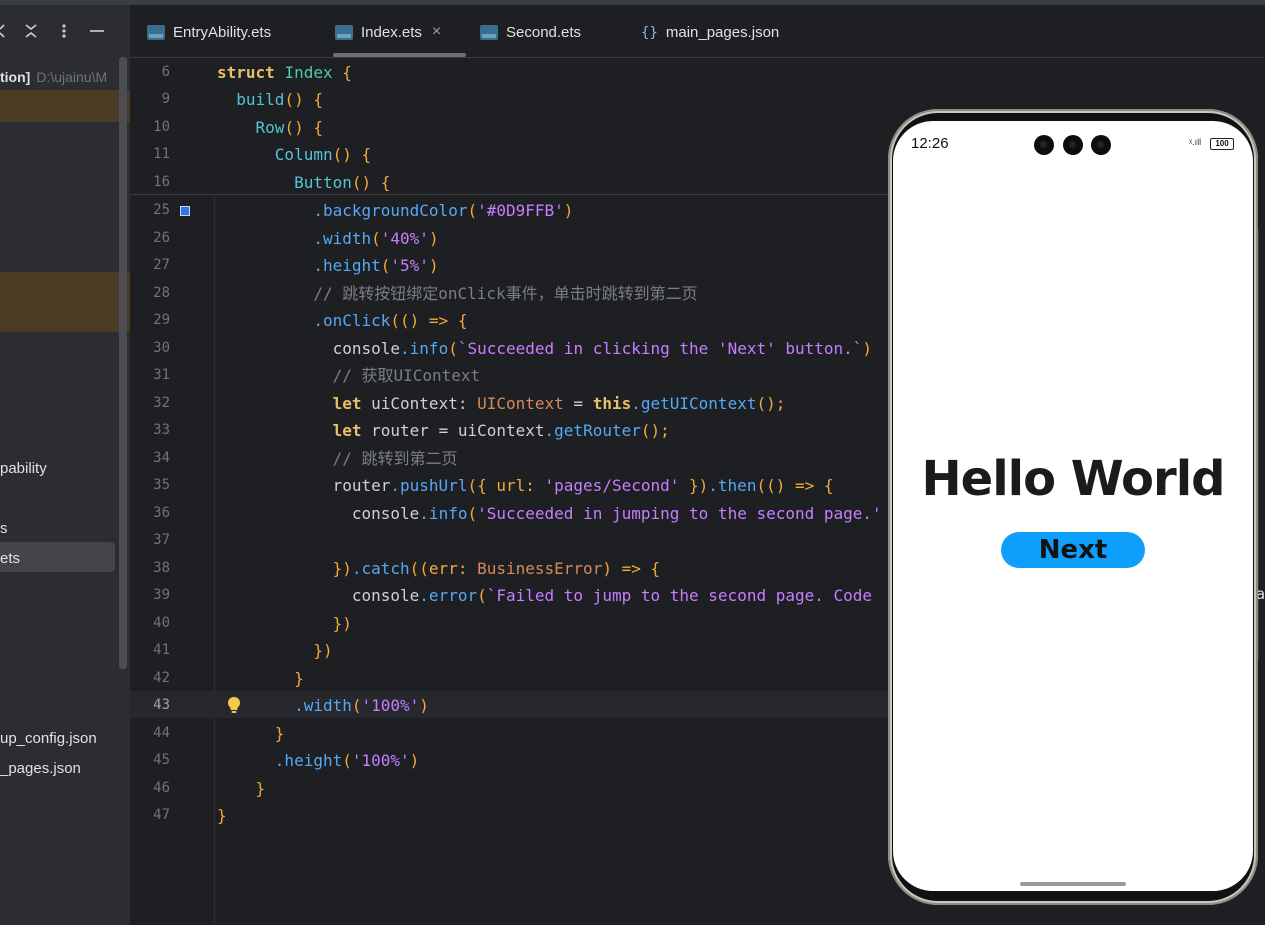 This screenshot has width=1265, height=925. What do you see at coordinates (97, 31) in the screenshot?
I see `hide-icon` at bounding box center [97, 31].